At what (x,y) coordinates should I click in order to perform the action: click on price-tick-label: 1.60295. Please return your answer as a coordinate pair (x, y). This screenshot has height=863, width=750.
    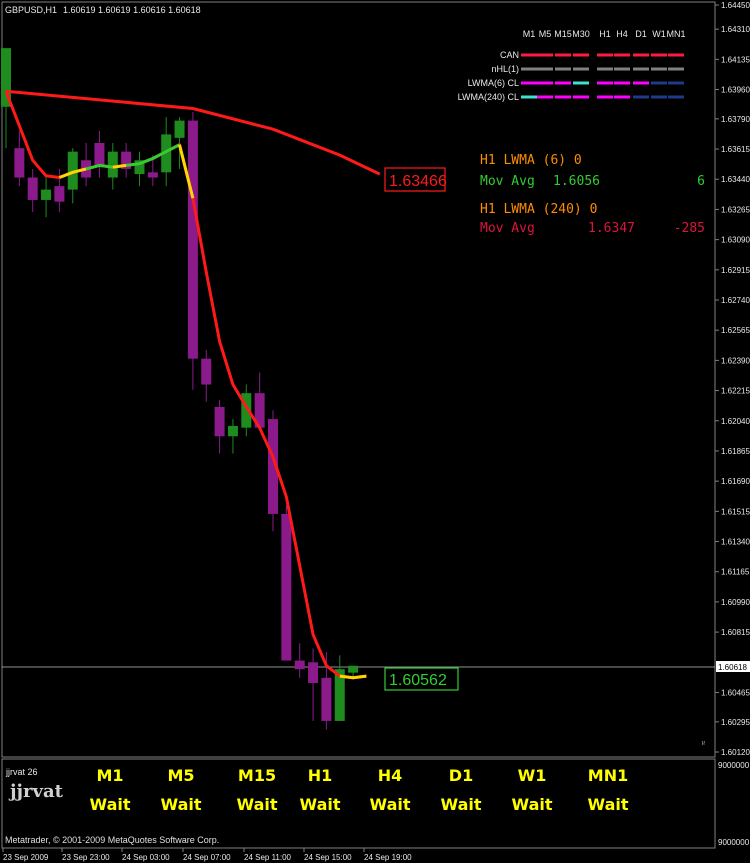
    Looking at the image, I should click on (735, 722).